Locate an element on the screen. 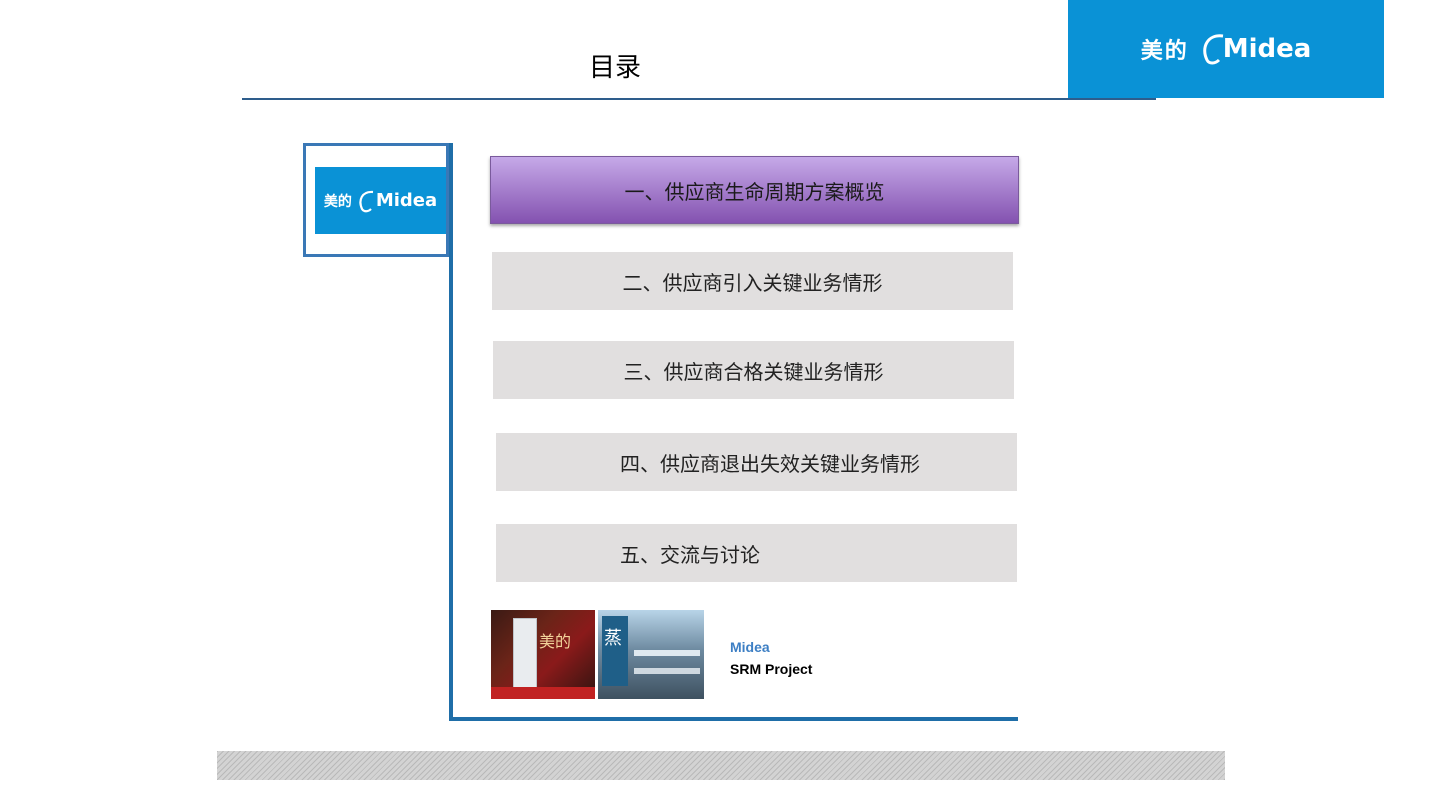  midea-swoosh-icon is located at coordinates (366, 201).